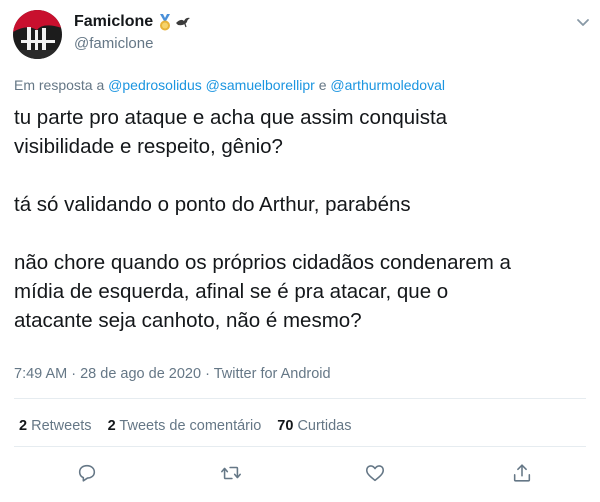 The image size is (600, 502). I want to click on reply-conjunction: e, so click(322, 85).